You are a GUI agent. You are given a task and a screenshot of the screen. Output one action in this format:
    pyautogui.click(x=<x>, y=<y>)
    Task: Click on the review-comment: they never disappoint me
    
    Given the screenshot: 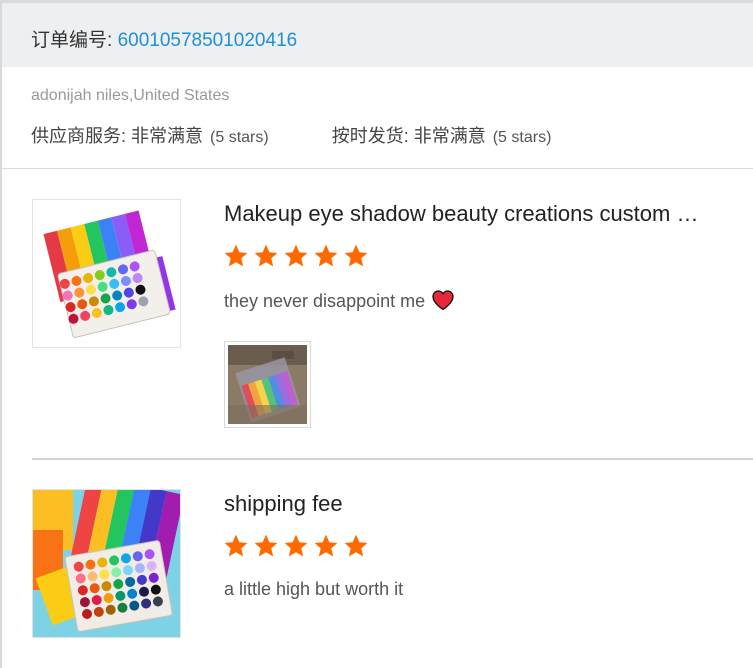 What is the action you would take?
    pyautogui.click(x=339, y=300)
    